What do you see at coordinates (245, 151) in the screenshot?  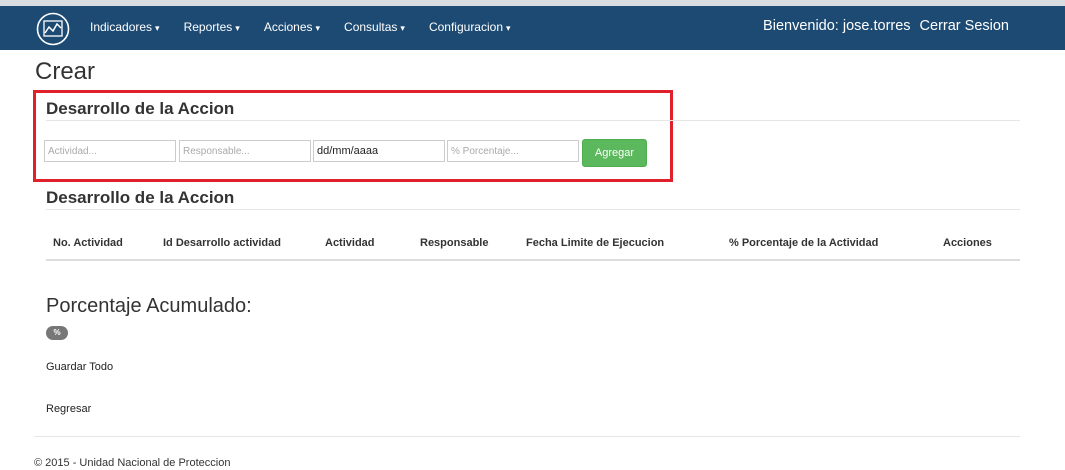 I see `responsable-input` at bounding box center [245, 151].